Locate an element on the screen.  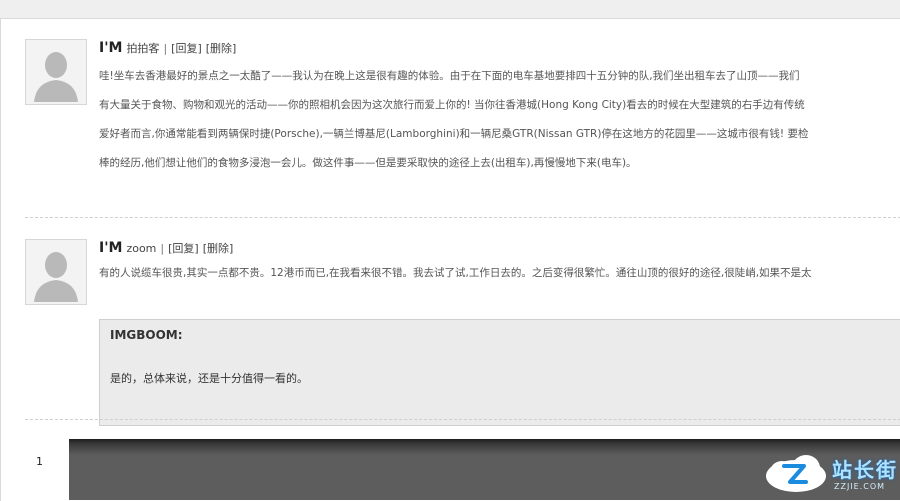
watermark-subtext: ZZJIE.COM is located at coordinates (860, 486).